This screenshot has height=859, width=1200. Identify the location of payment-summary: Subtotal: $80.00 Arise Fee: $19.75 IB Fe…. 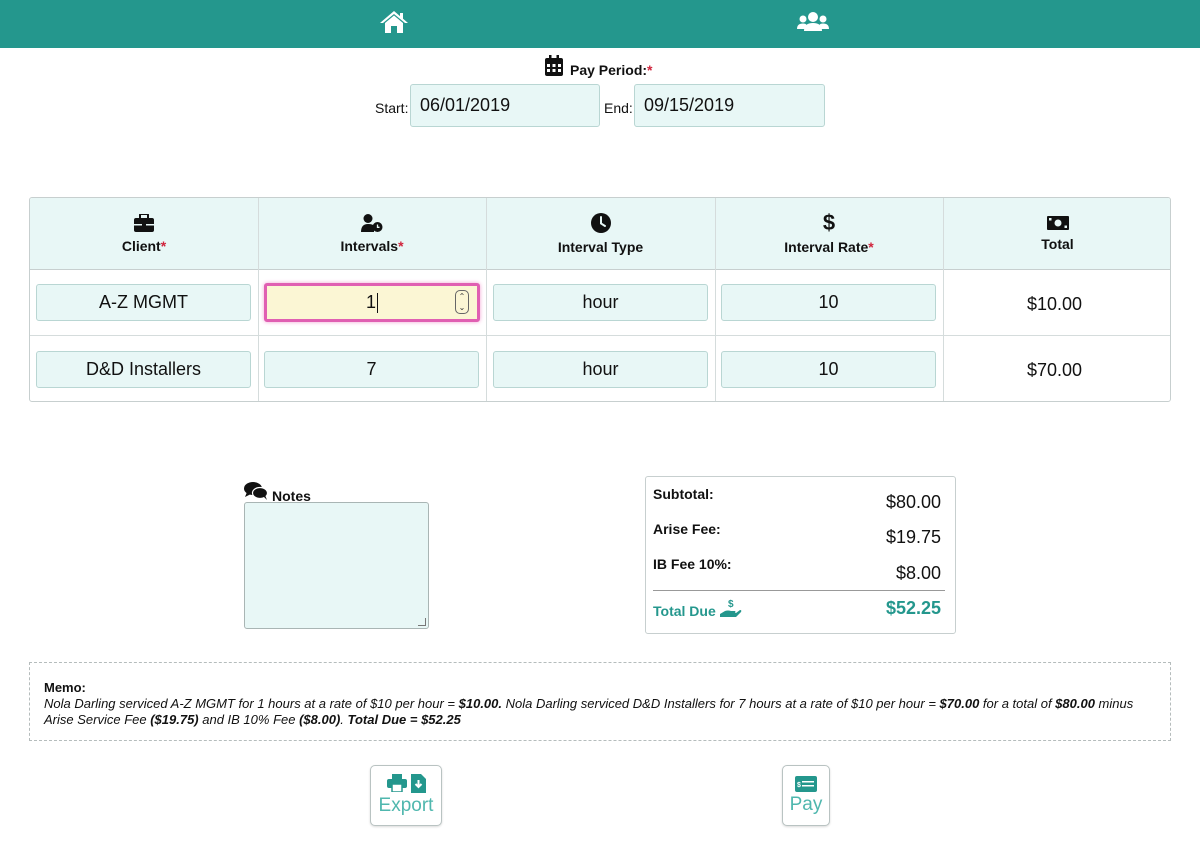
(800, 555).